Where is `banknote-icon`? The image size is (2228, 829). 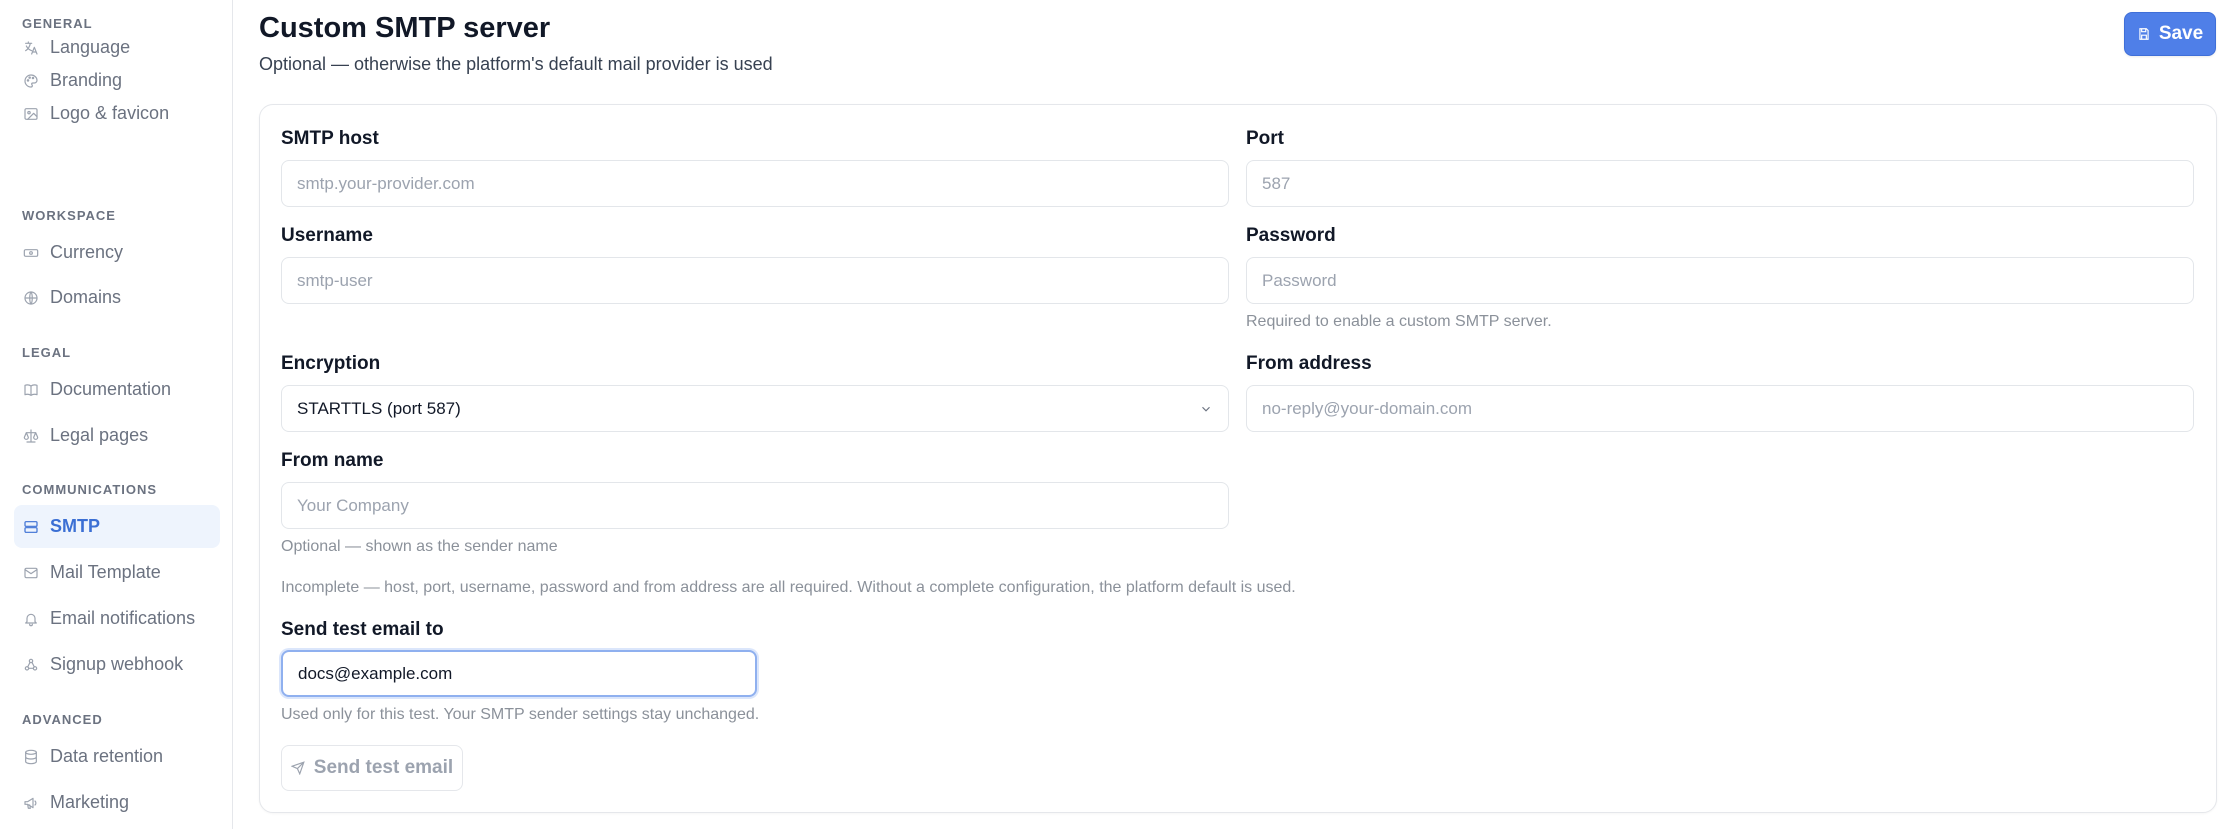 banknote-icon is located at coordinates (31, 253).